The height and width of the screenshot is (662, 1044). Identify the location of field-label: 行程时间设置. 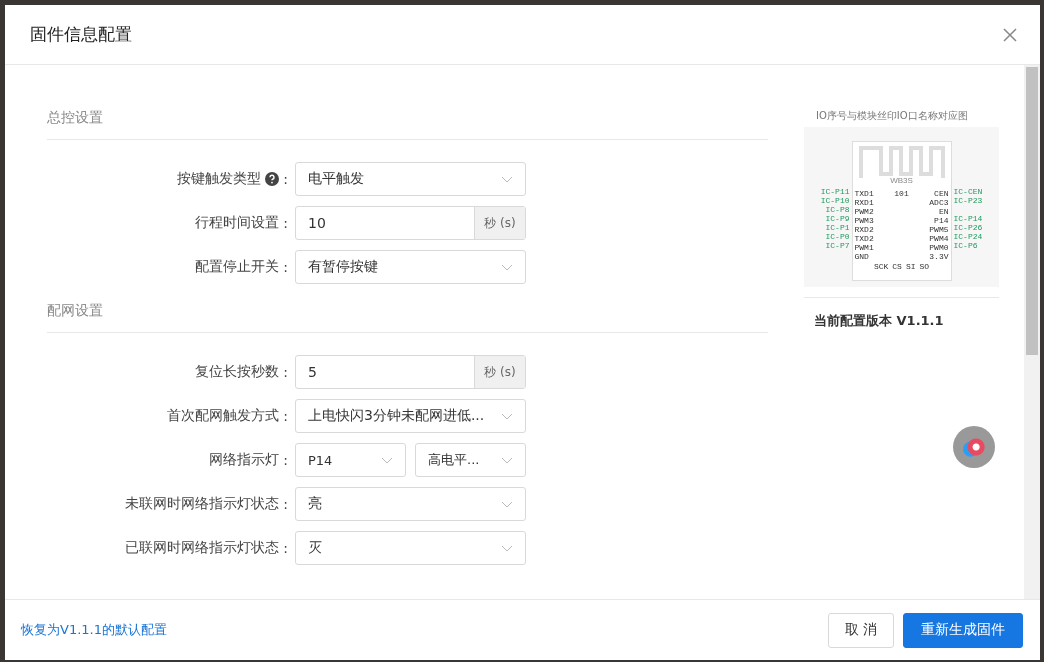
(237, 223).